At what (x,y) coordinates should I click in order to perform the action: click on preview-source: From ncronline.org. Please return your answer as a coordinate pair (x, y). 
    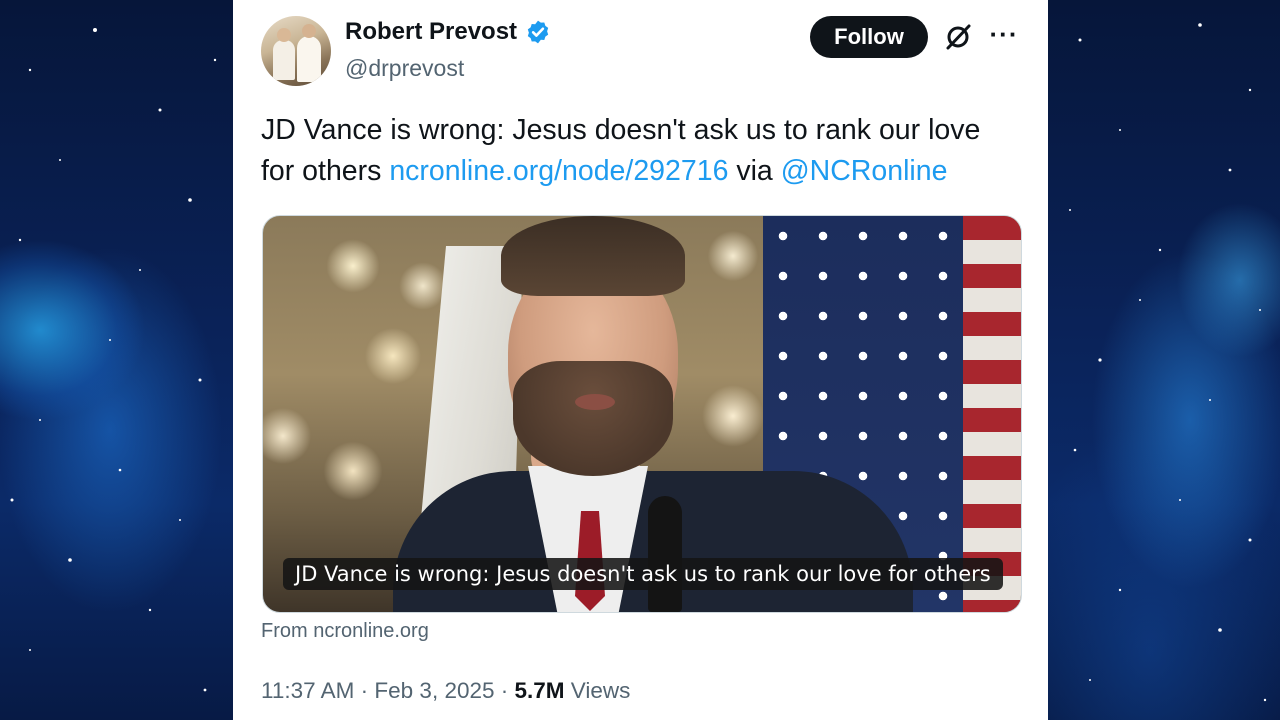
    Looking at the image, I should click on (345, 631).